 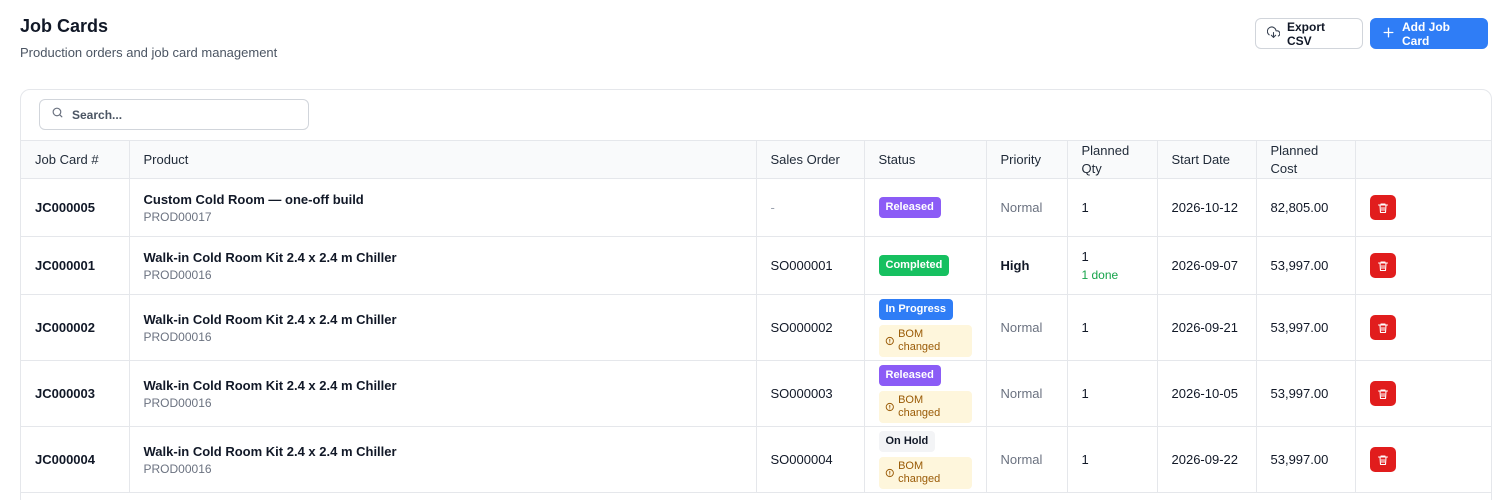 What do you see at coordinates (810, 459) in the screenshot?
I see `sales-order: SO000004` at bounding box center [810, 459].